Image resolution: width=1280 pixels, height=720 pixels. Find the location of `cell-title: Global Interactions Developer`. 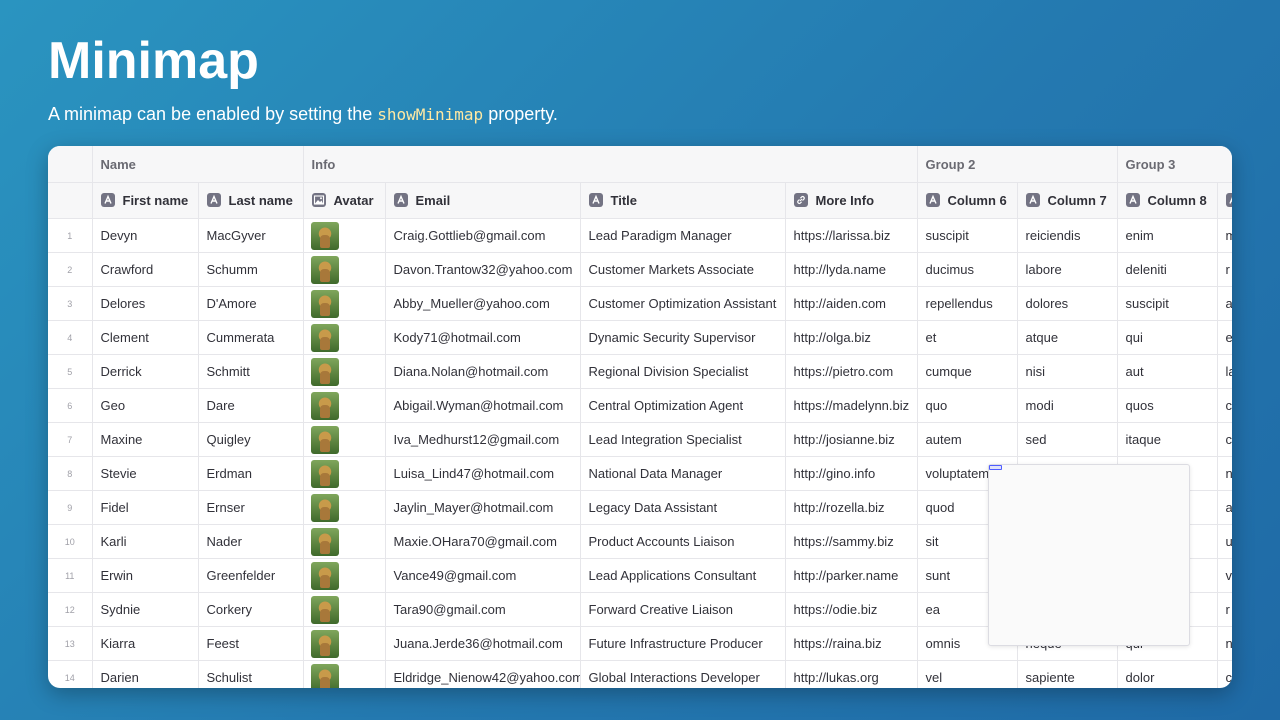

cell-title: Global Interactions Developer is located at coordinates (683, 674).